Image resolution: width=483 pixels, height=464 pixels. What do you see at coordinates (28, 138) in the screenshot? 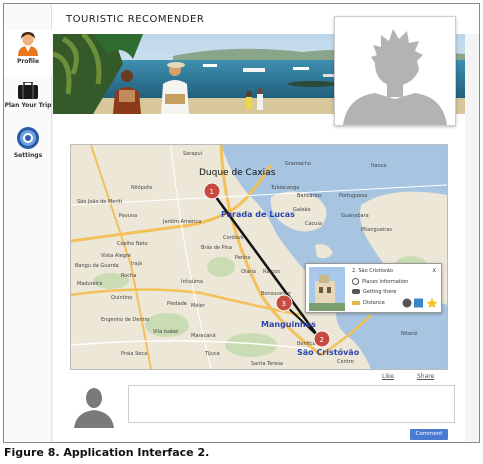
I see `settings-icon` at bounding box center [28, 138].